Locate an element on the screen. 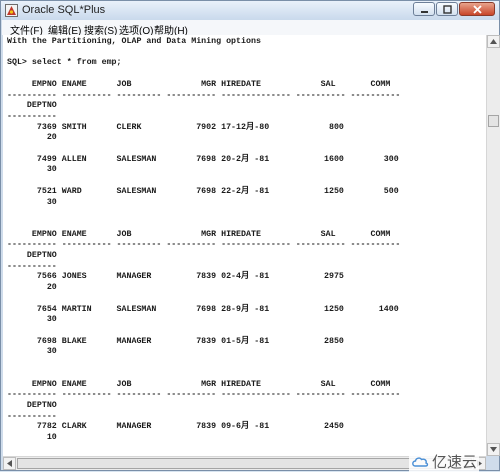  scroll-thumb-horizontal is located at coordinates (244, 463).